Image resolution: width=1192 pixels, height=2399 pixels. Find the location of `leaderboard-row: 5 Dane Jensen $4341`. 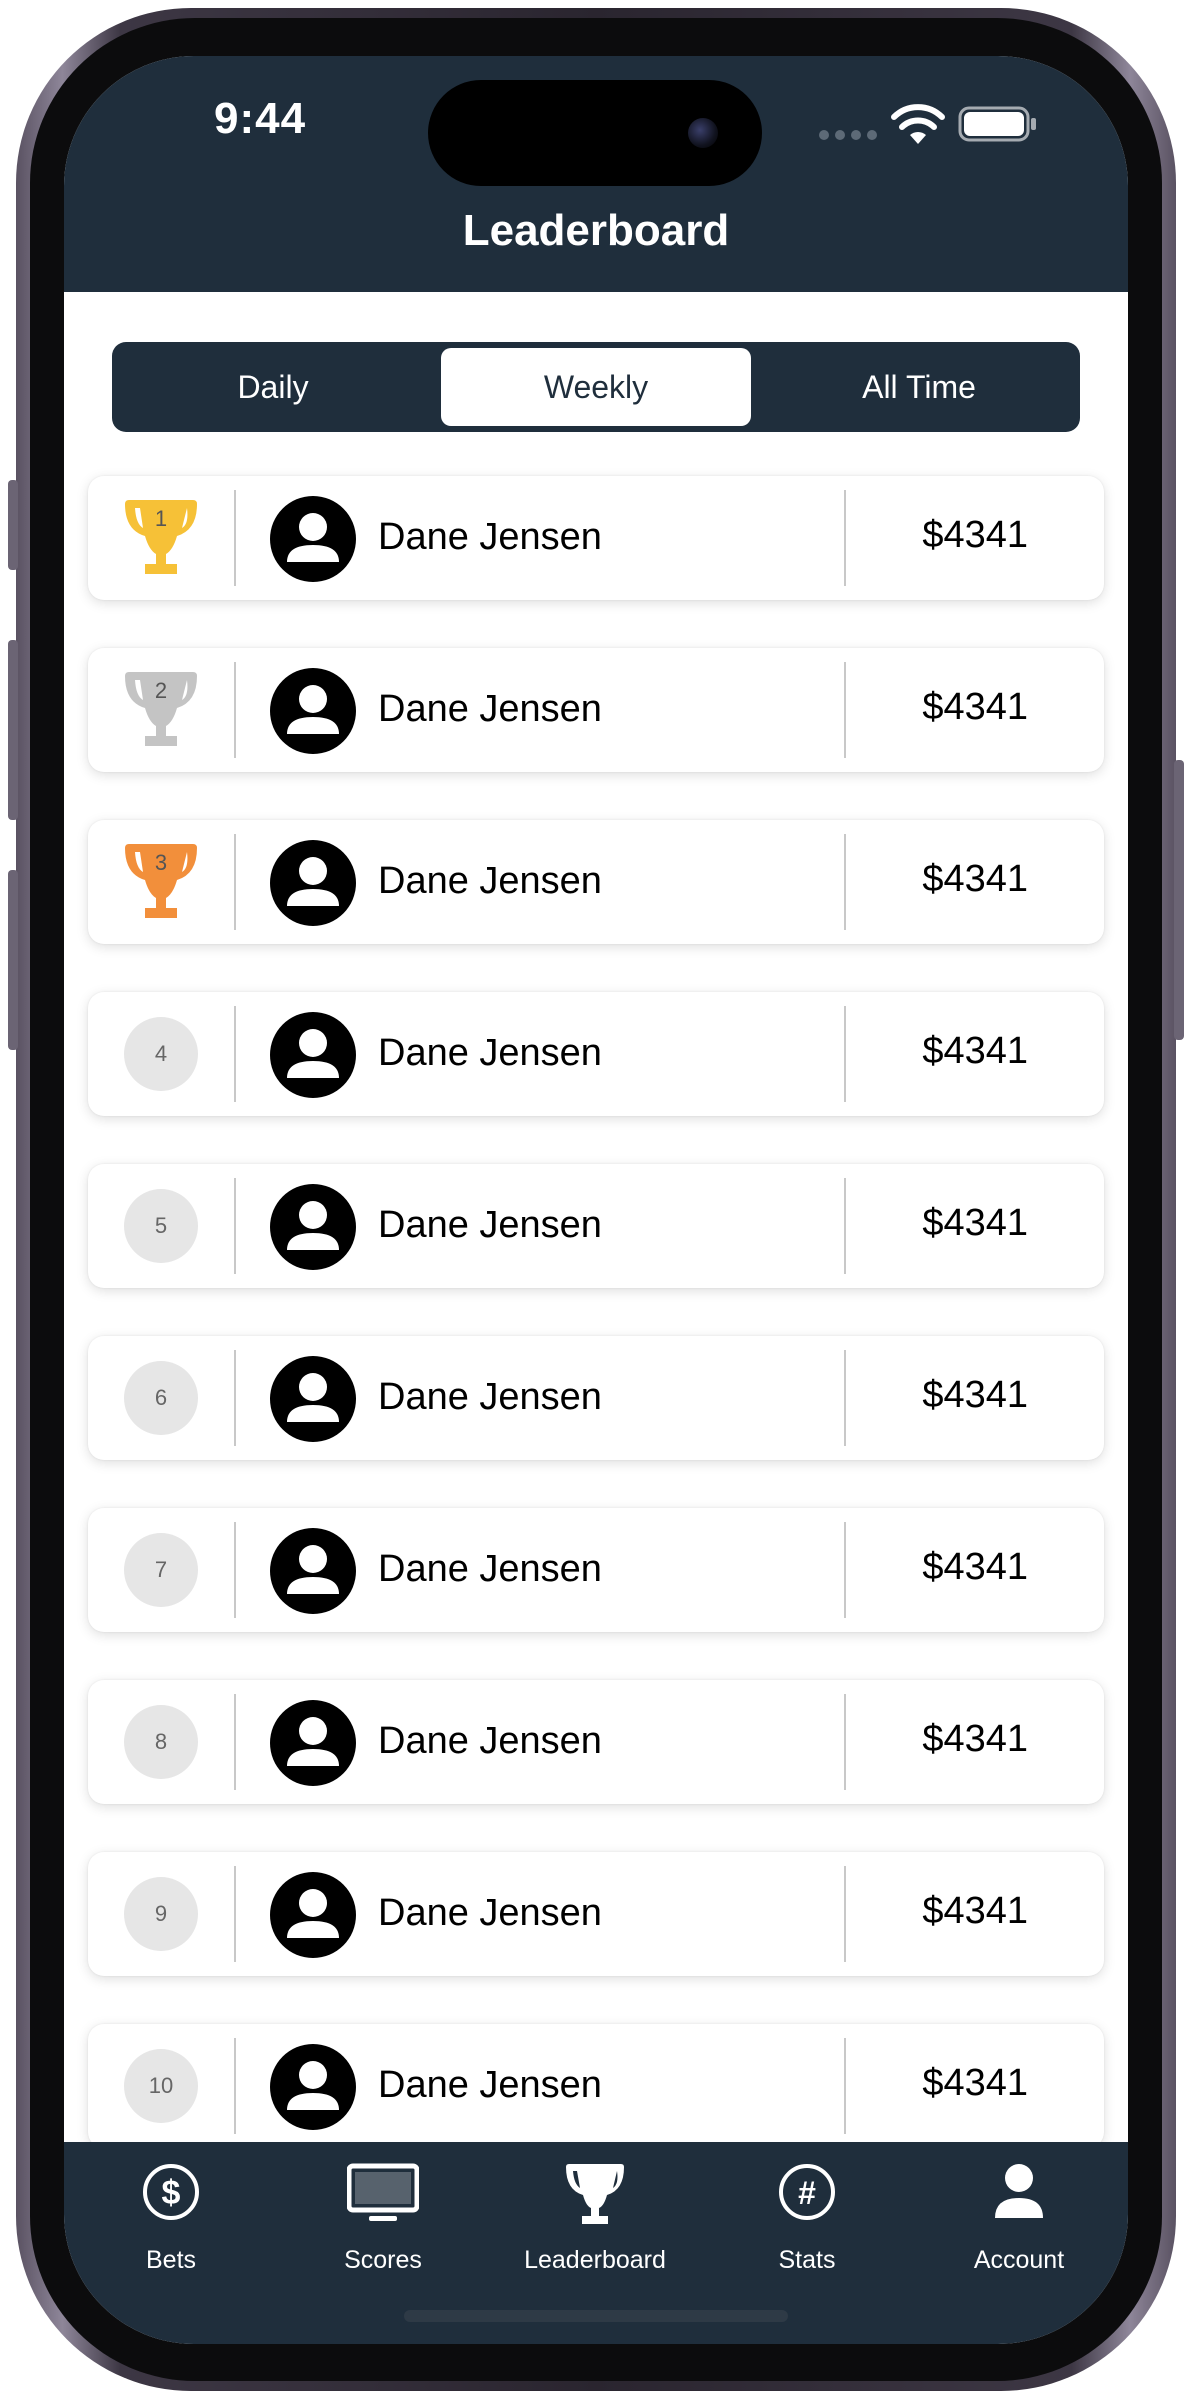

leaderboard-row: 5 Dane Jensen $4341 is located at coordinates (596, 1226).